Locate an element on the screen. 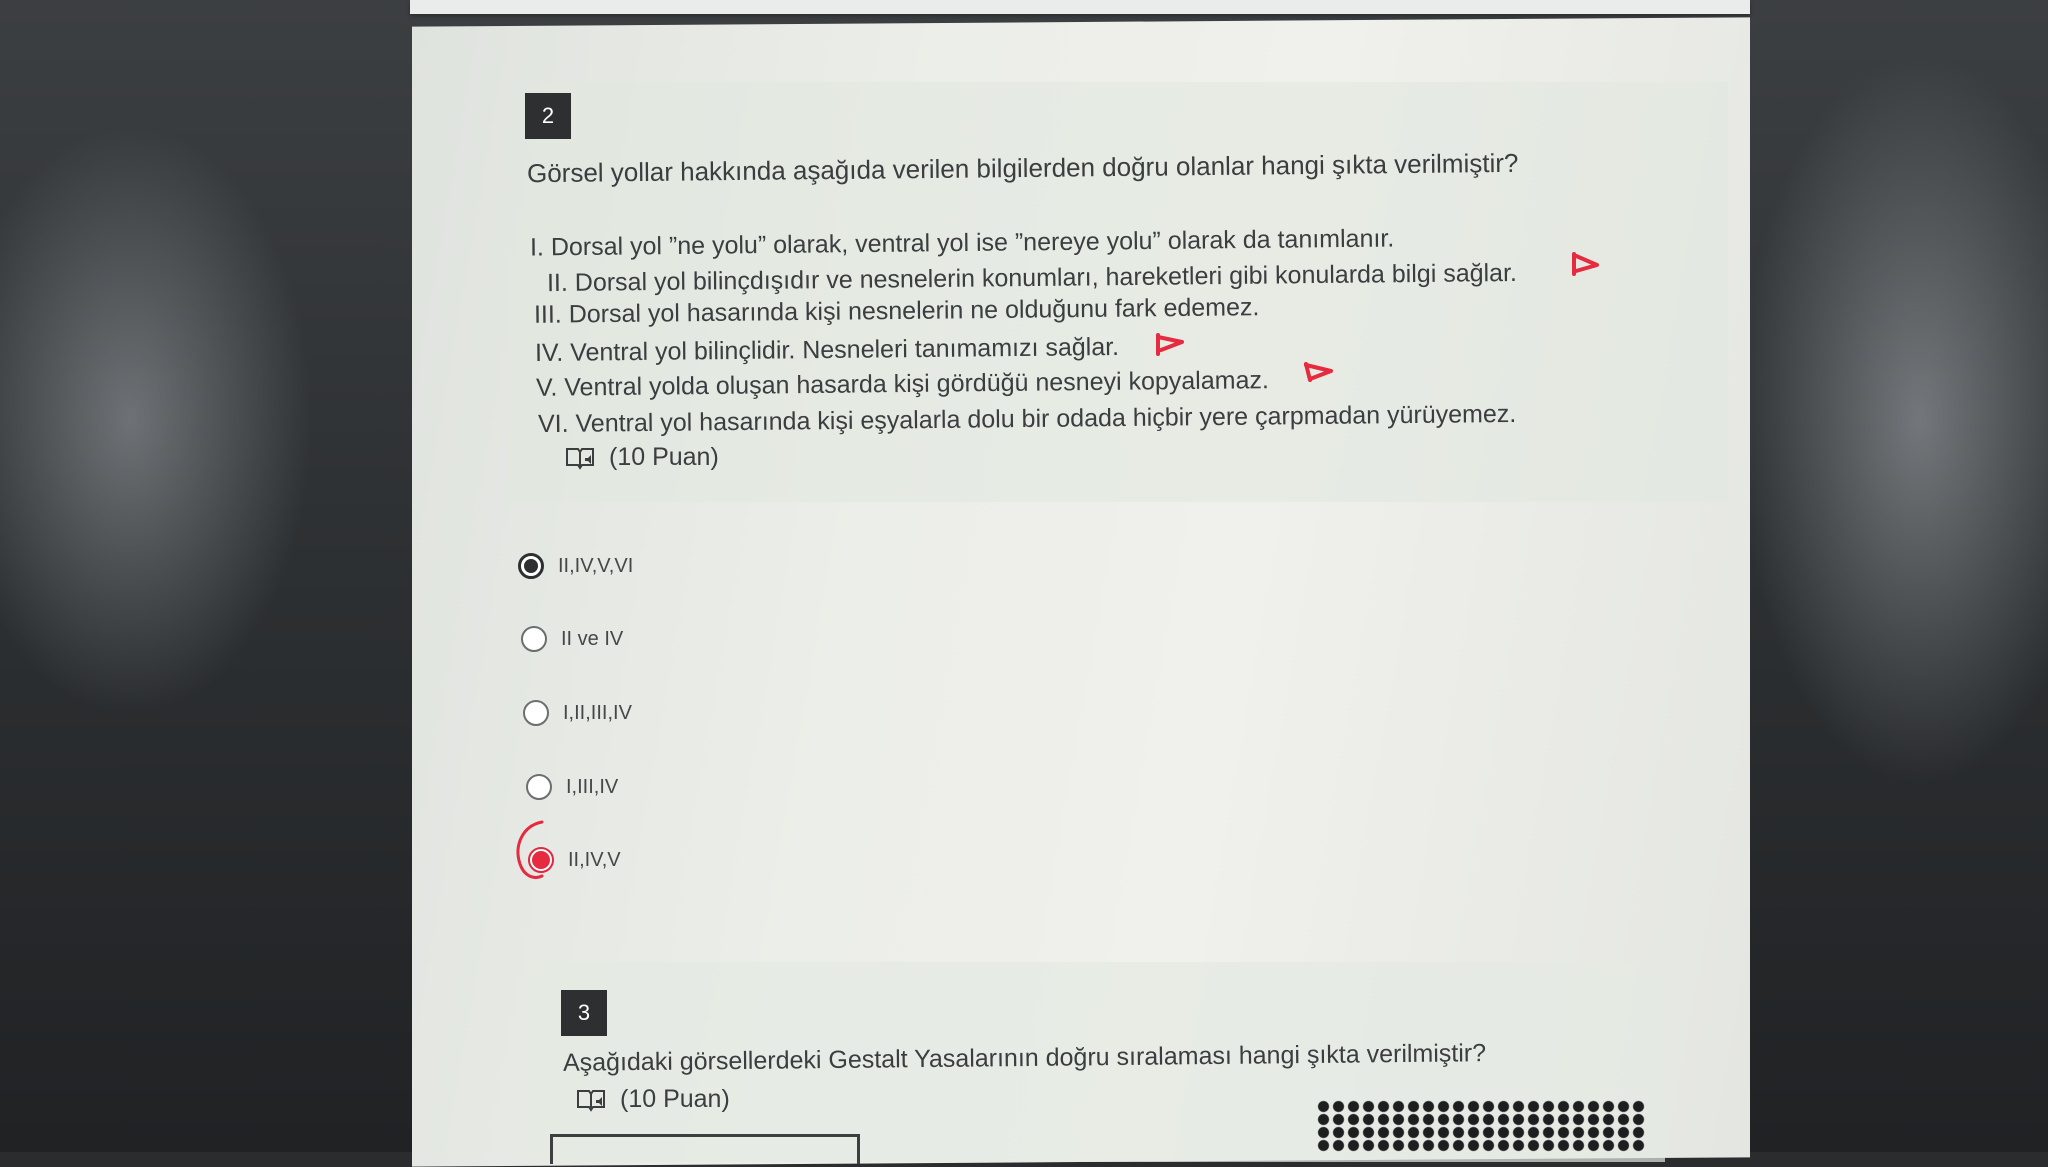 The image size is (2048, 1167). previous-card-edge is located at coordinates (1080, 7).